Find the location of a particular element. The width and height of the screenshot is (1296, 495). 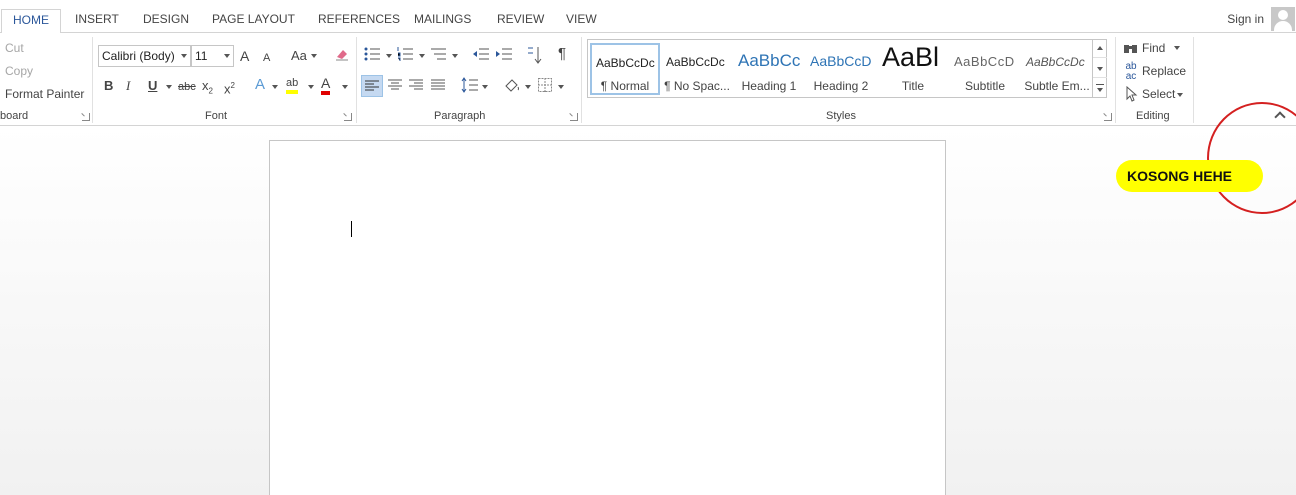

avatar is located at coordinates (1283, 19).